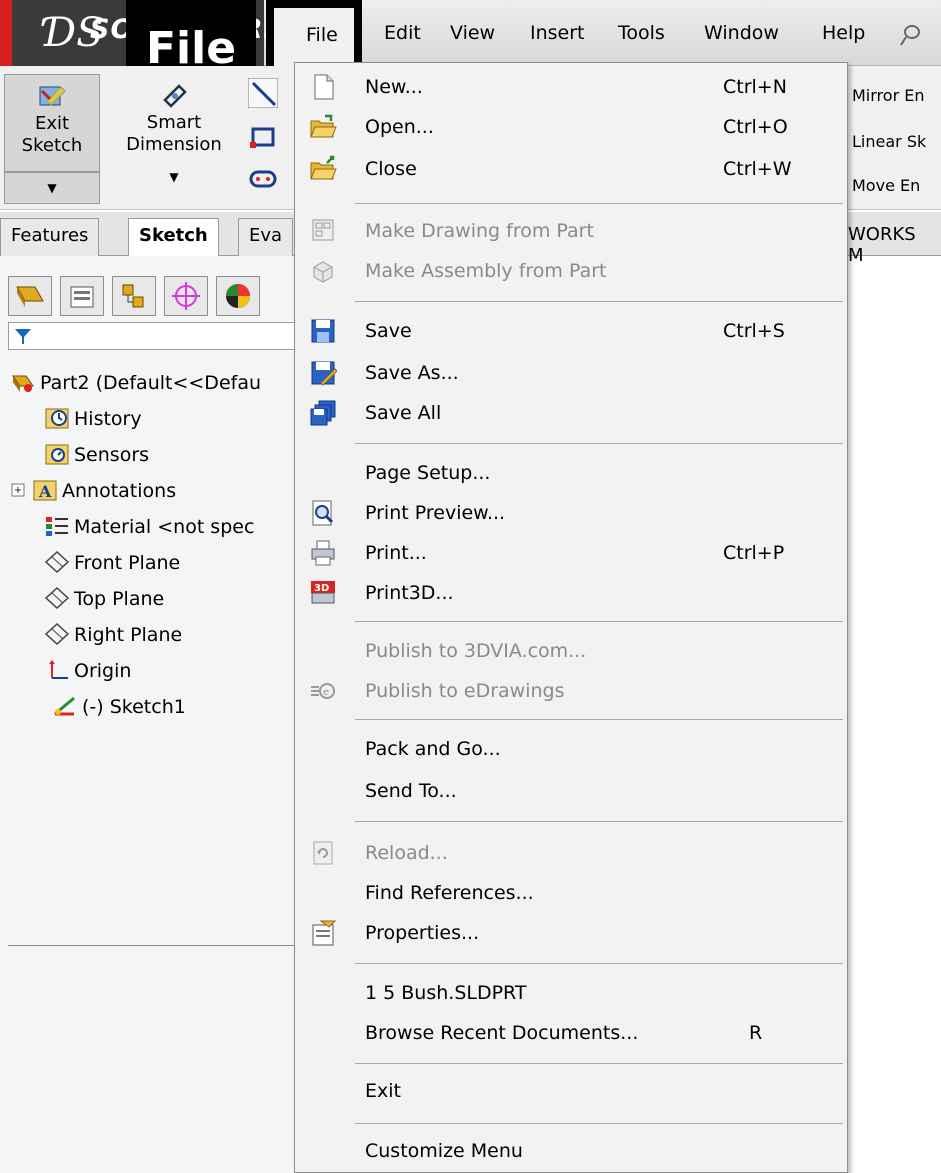  What do you see at coordinates (486, 271) in the screenshot?
I see `make-assembly-label: Make Assembly from Part` at bounding box center [486, 271].